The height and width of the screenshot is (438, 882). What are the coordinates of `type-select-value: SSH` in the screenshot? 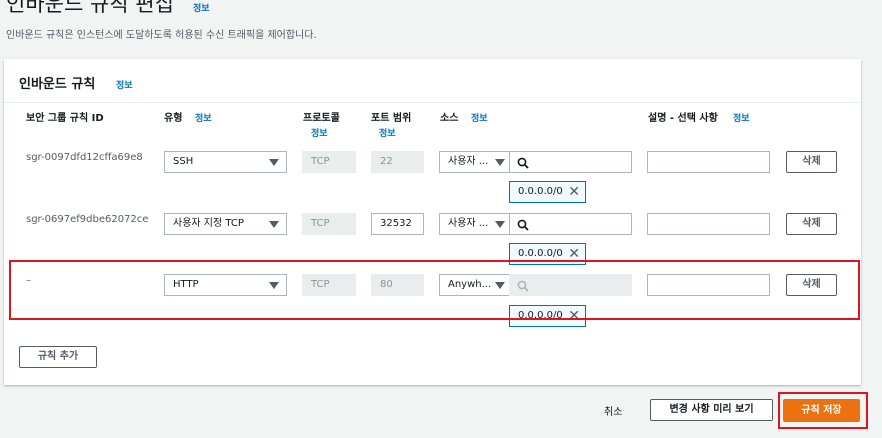 It's located at (183, 161).